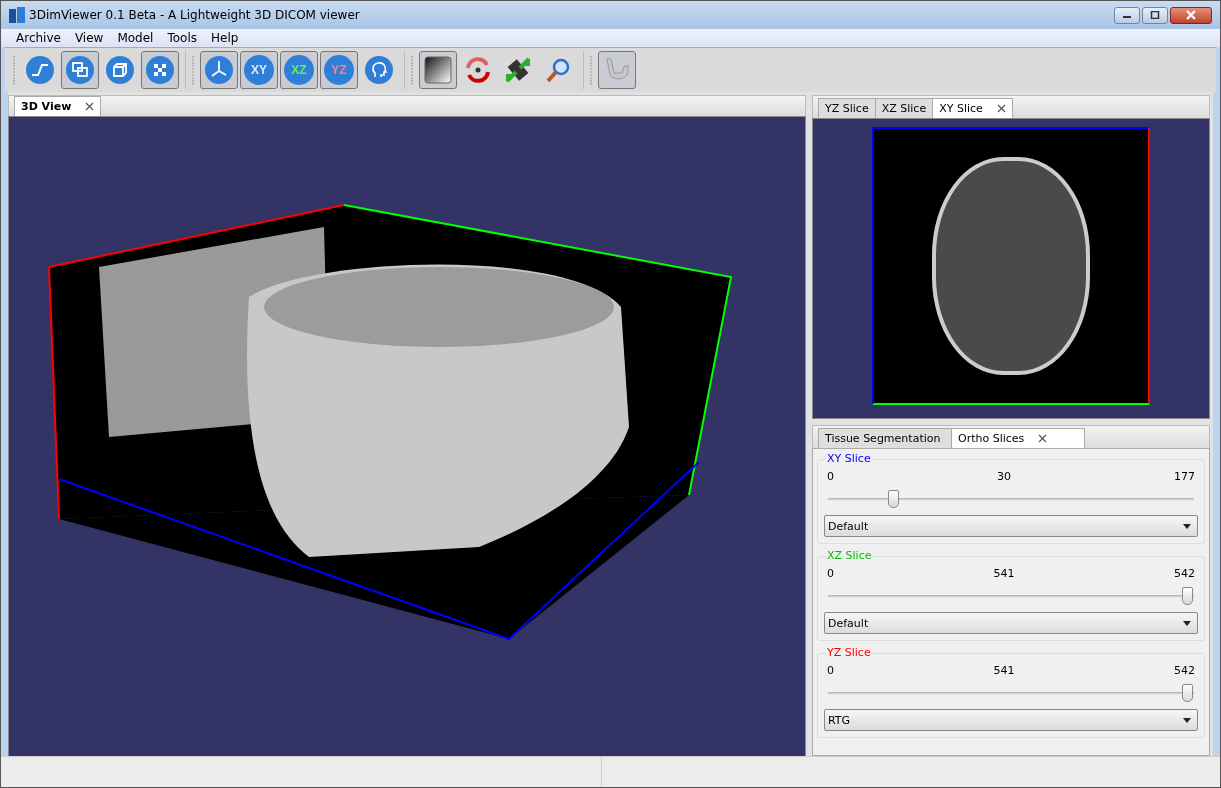 This screenshot has width=1221, height=788. I want to click on panel-tab: Tissue Segmentation, so click(885, 438).